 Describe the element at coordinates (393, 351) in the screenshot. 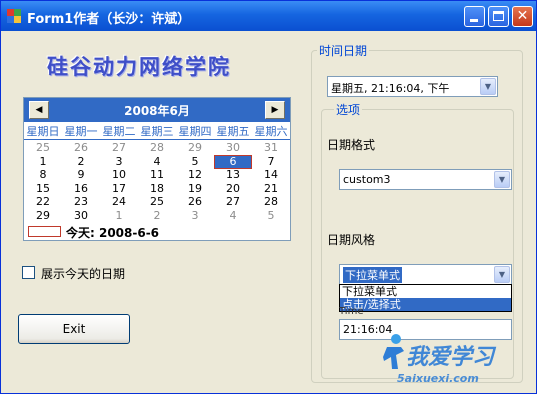

I see `watermark-figure-icon` at that location.